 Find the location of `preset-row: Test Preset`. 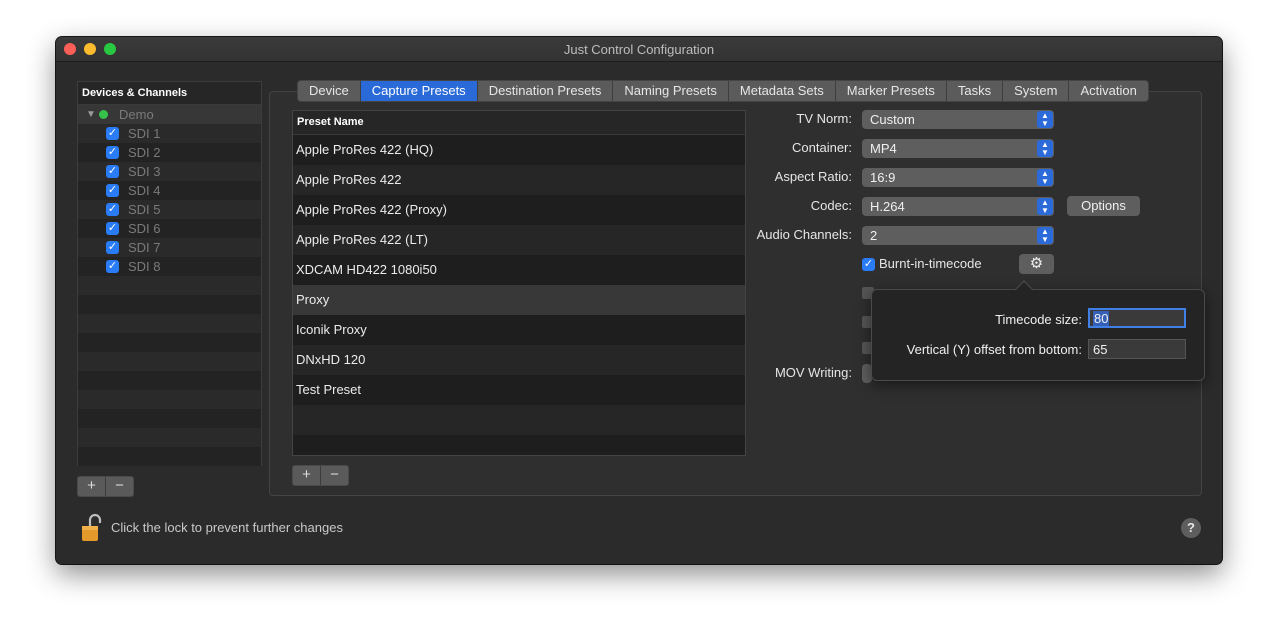

preset-row: Test Preset is located at coordinates (519, 390).